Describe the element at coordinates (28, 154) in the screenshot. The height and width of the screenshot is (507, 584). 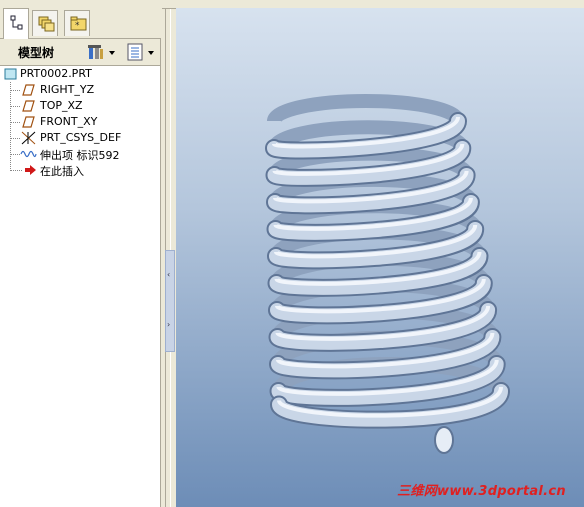
I see `sweep-feature-icon` at that location.